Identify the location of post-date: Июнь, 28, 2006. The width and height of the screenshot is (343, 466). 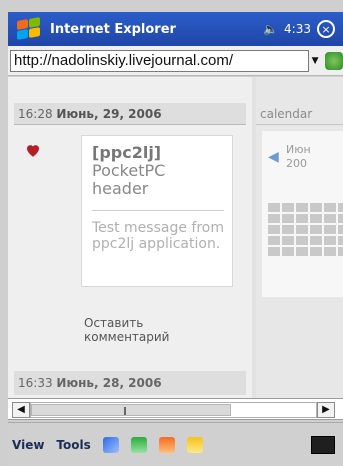
(109, 383).